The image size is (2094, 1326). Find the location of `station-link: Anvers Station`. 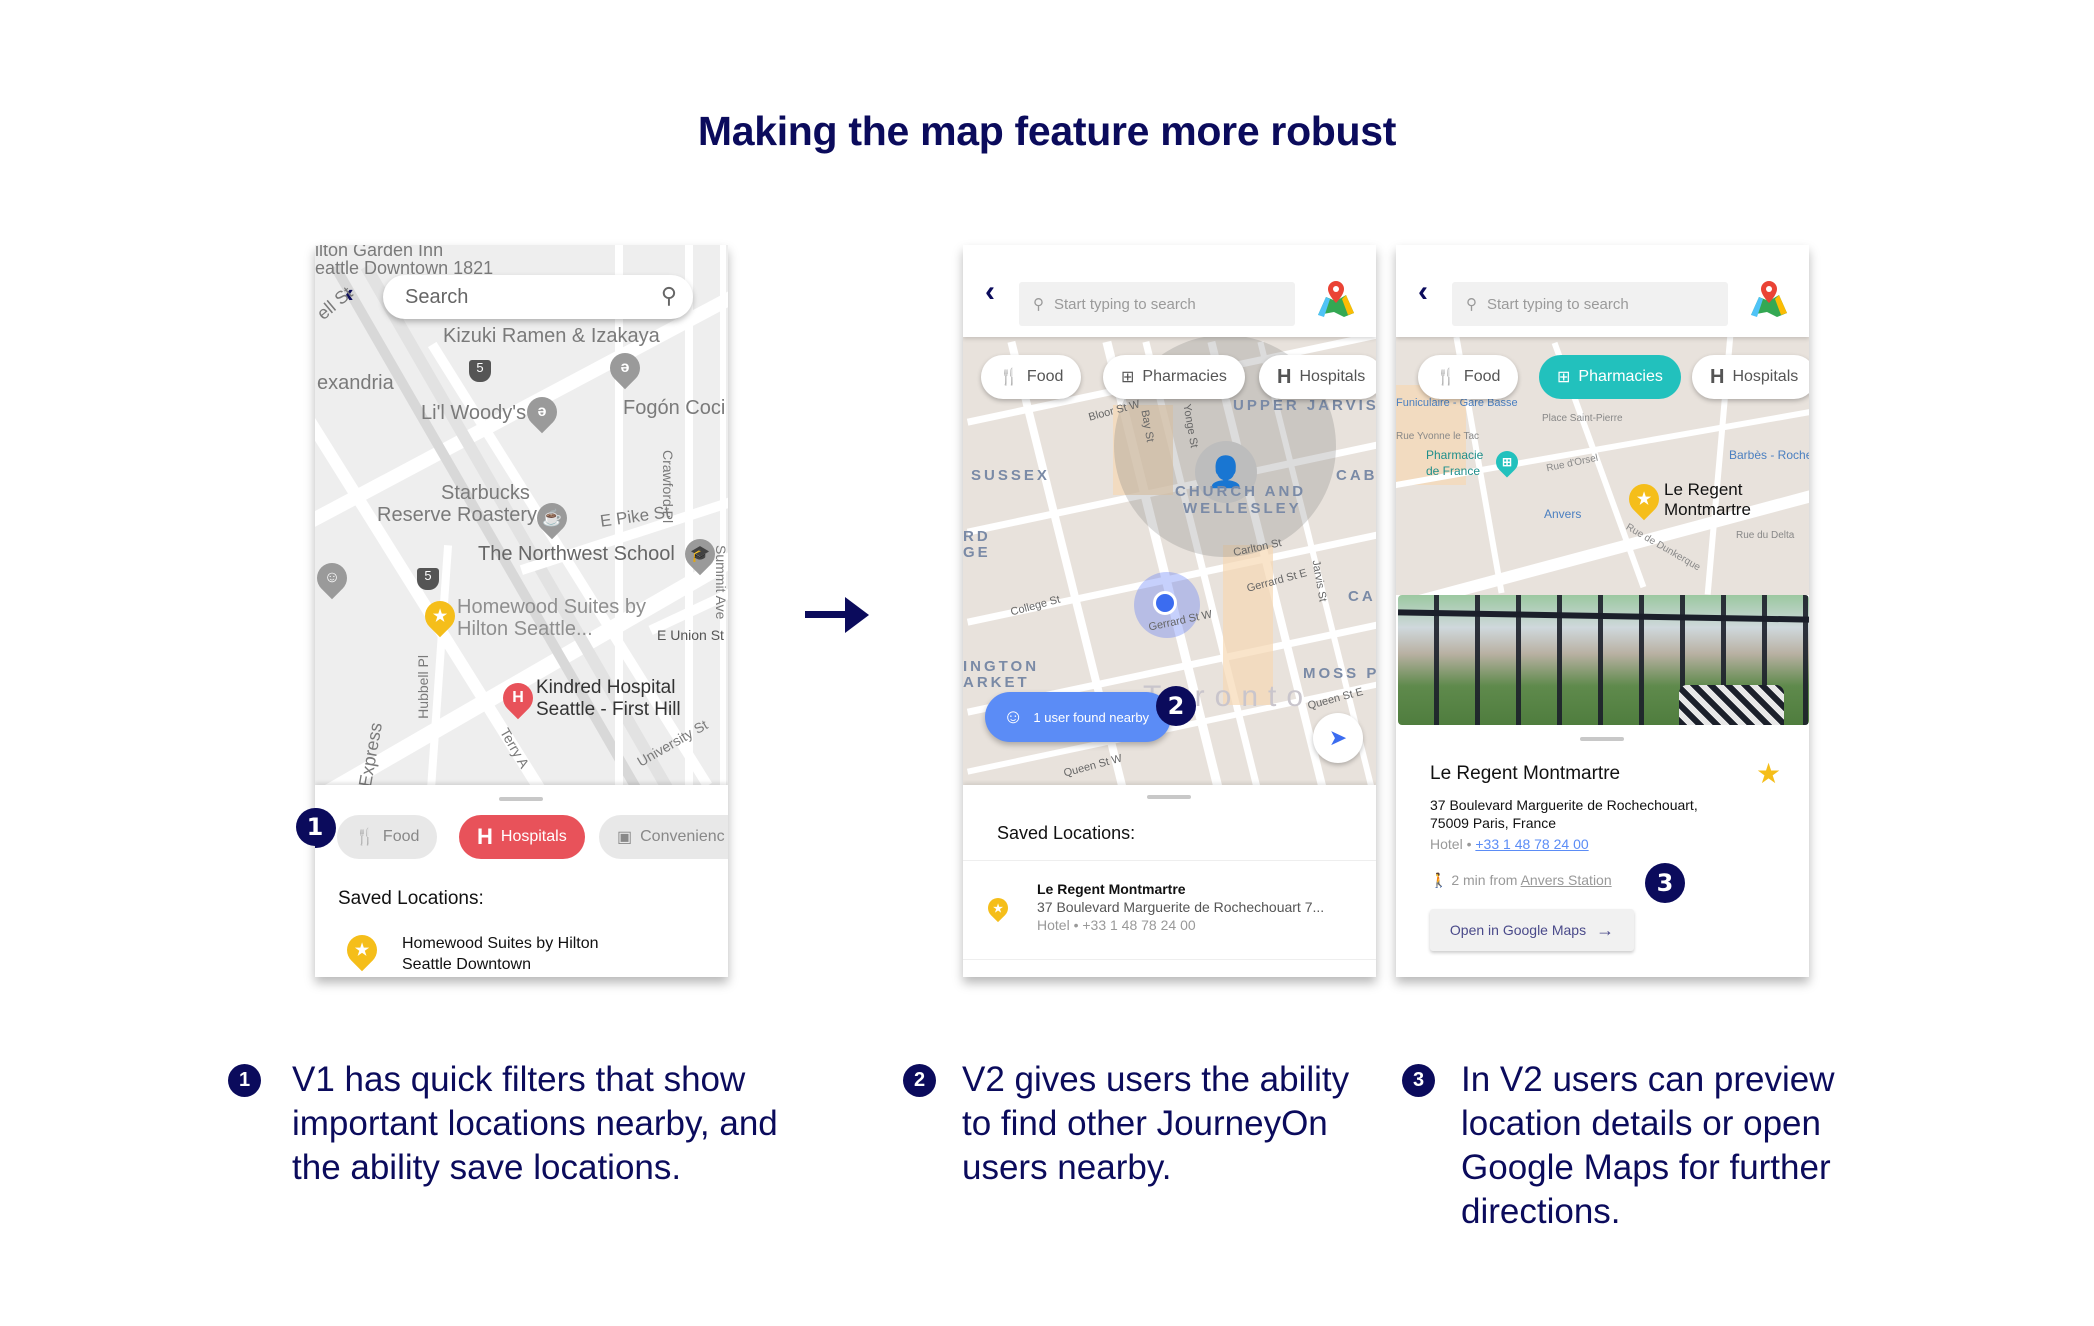

station-link: Anvers Station is located at coordinates (1566, 880).